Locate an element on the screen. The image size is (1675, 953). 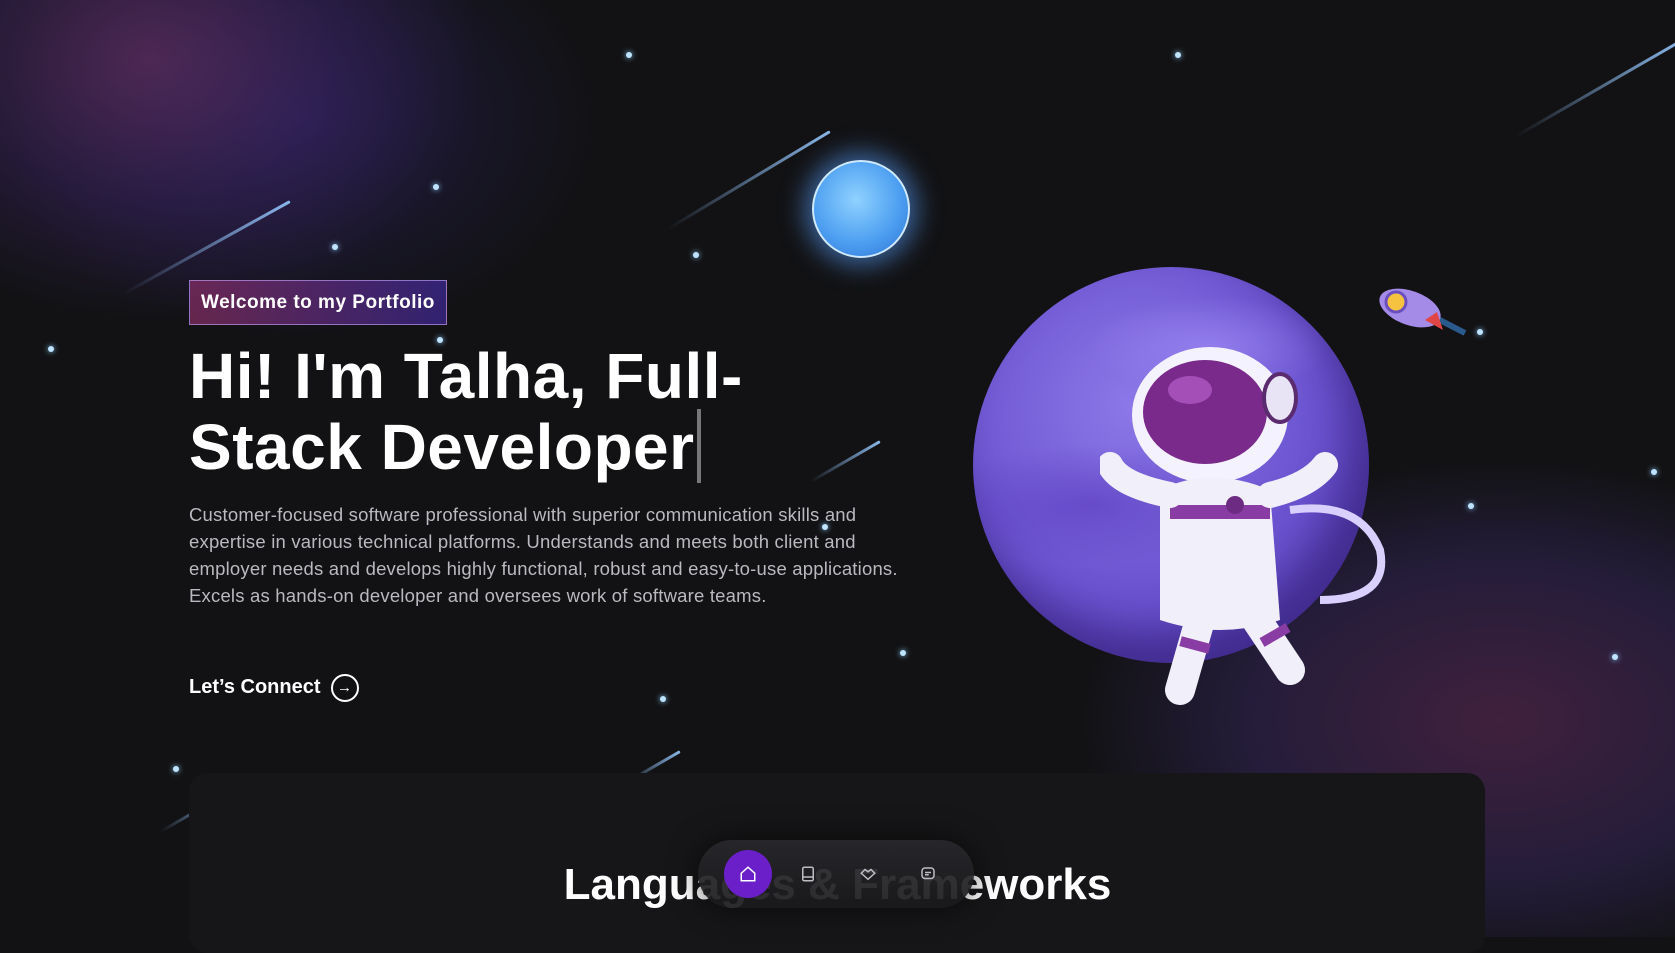
hero-headline: Hi! I'm Talha, Full-Stack Developer is located at coordinates (549, 413).